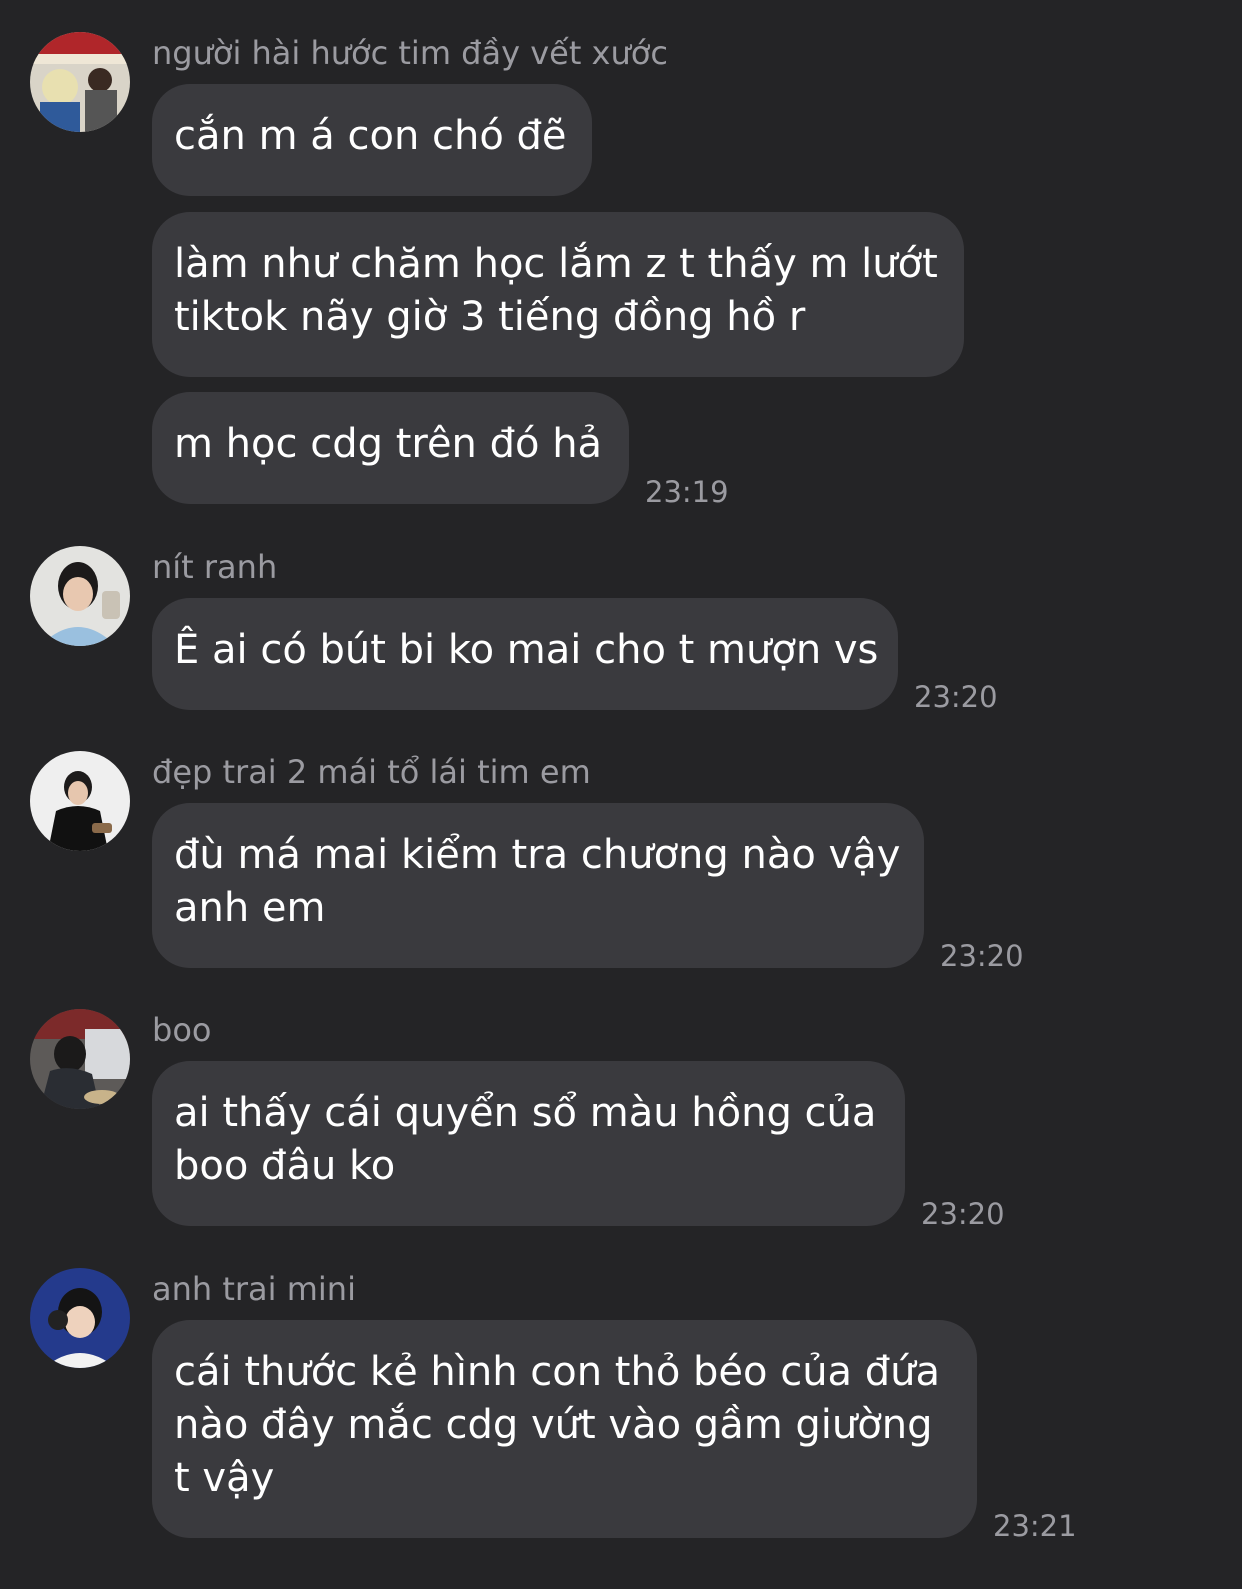 The height and width of the screenshot is (1589, 1242). I want to click on message-timestamp: 23:19, so click(687, 492).